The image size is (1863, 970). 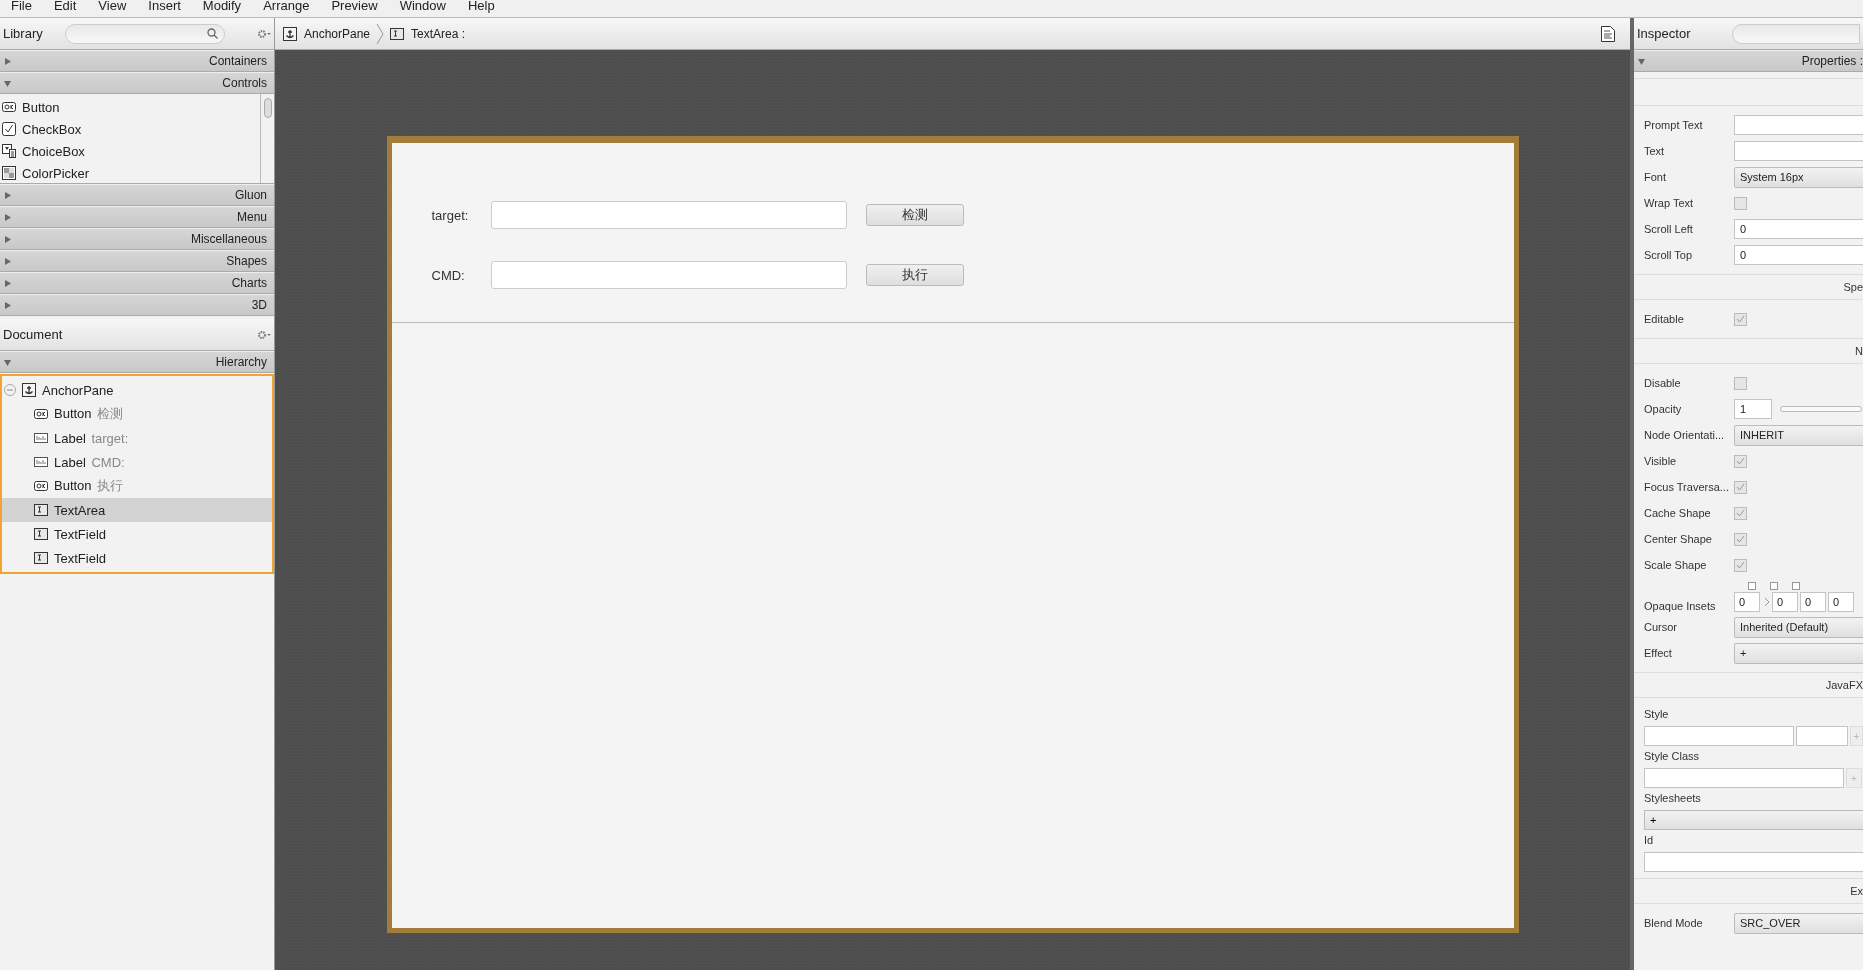 What do you see at coordinates (137, 217) in the screenshot?
I see `accordion-header: Menu` at bounding box center [137, 217].